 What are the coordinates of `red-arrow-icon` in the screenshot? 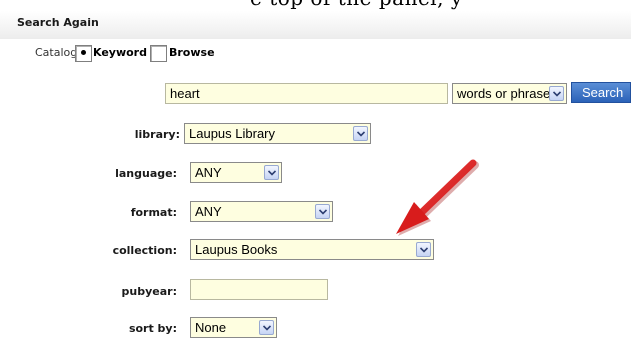 It's located at (437, 197).